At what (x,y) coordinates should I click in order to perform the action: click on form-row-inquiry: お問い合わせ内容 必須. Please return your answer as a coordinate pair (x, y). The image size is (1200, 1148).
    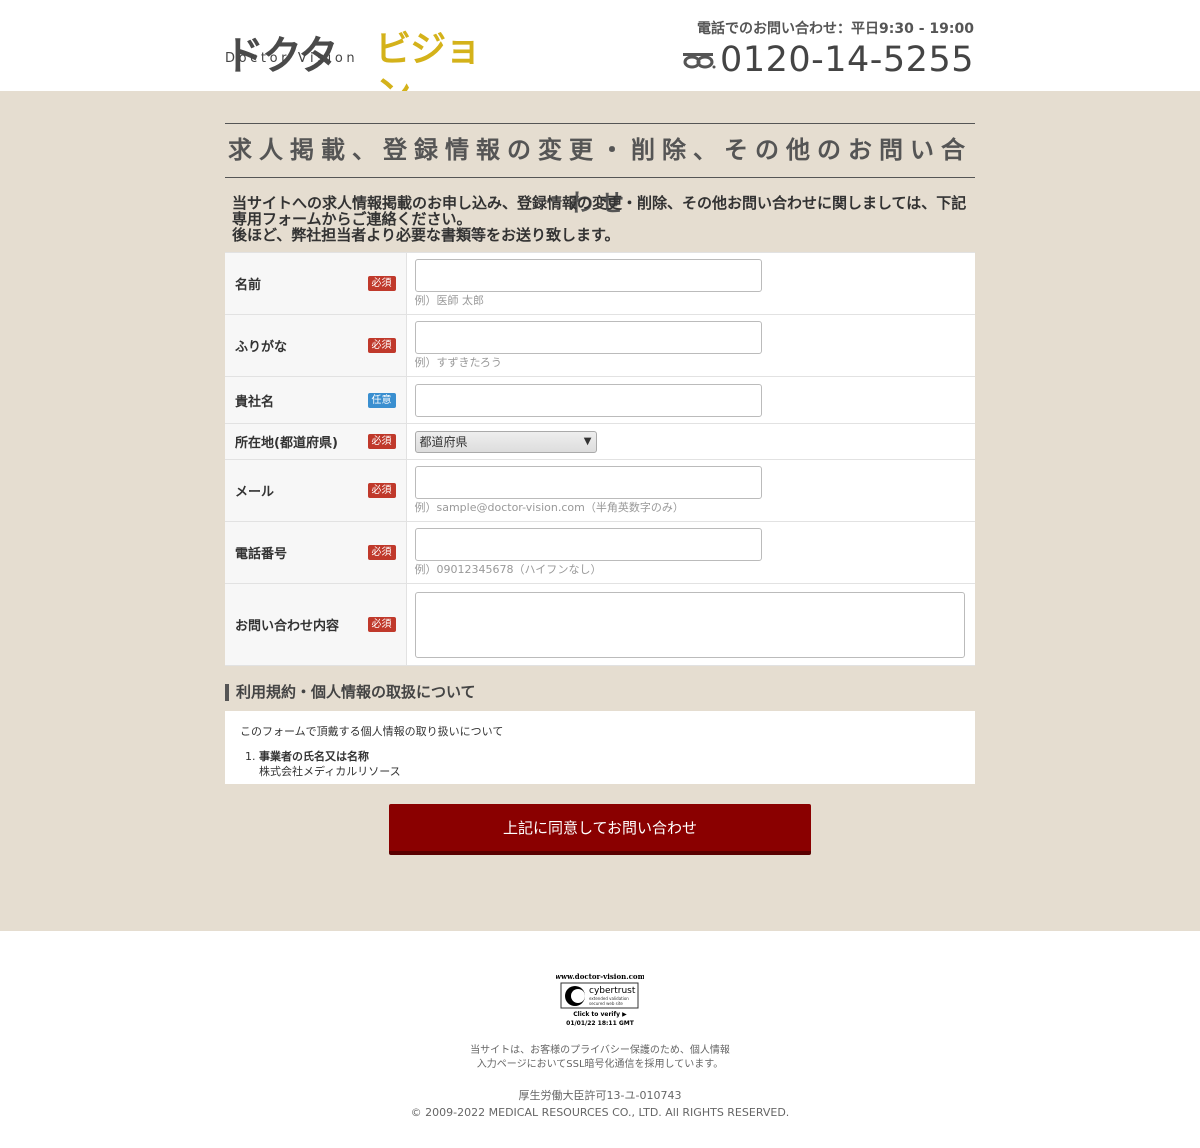
    Looking at the image, I should click on (600, 624).